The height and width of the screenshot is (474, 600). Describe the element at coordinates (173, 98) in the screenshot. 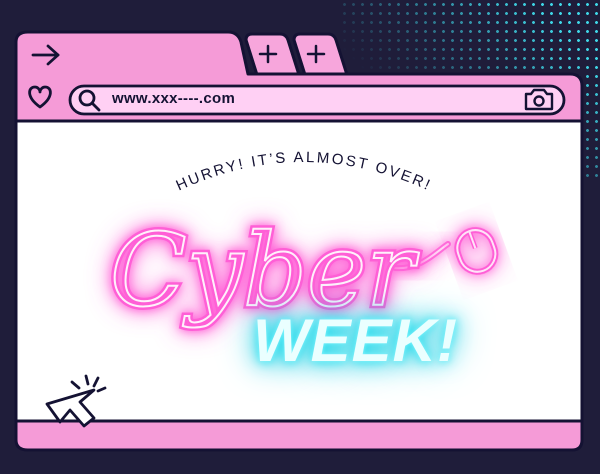

I see `url-text: www.xxx----.com` at that location.